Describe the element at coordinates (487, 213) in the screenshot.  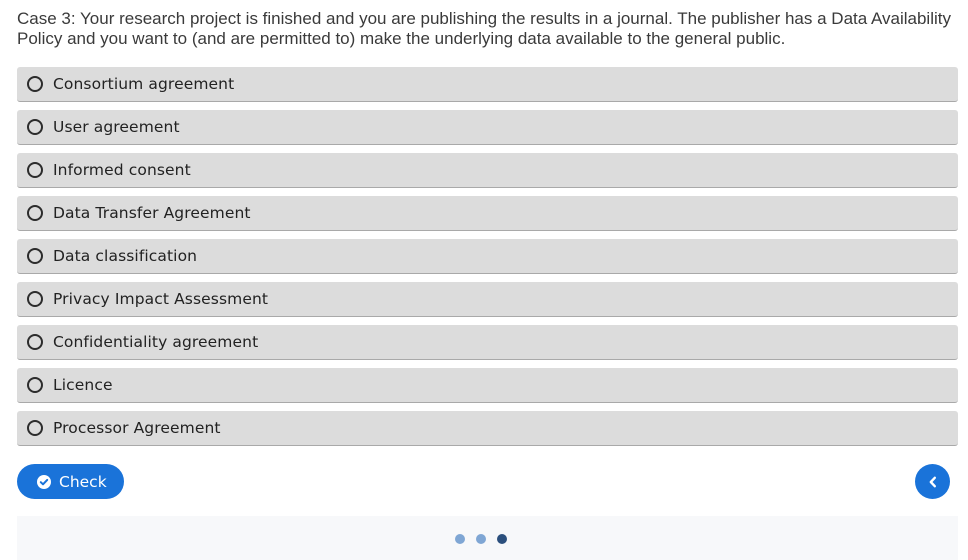
I see `option-data-transfer-agreement: Data Transfer Agreement` at that location.